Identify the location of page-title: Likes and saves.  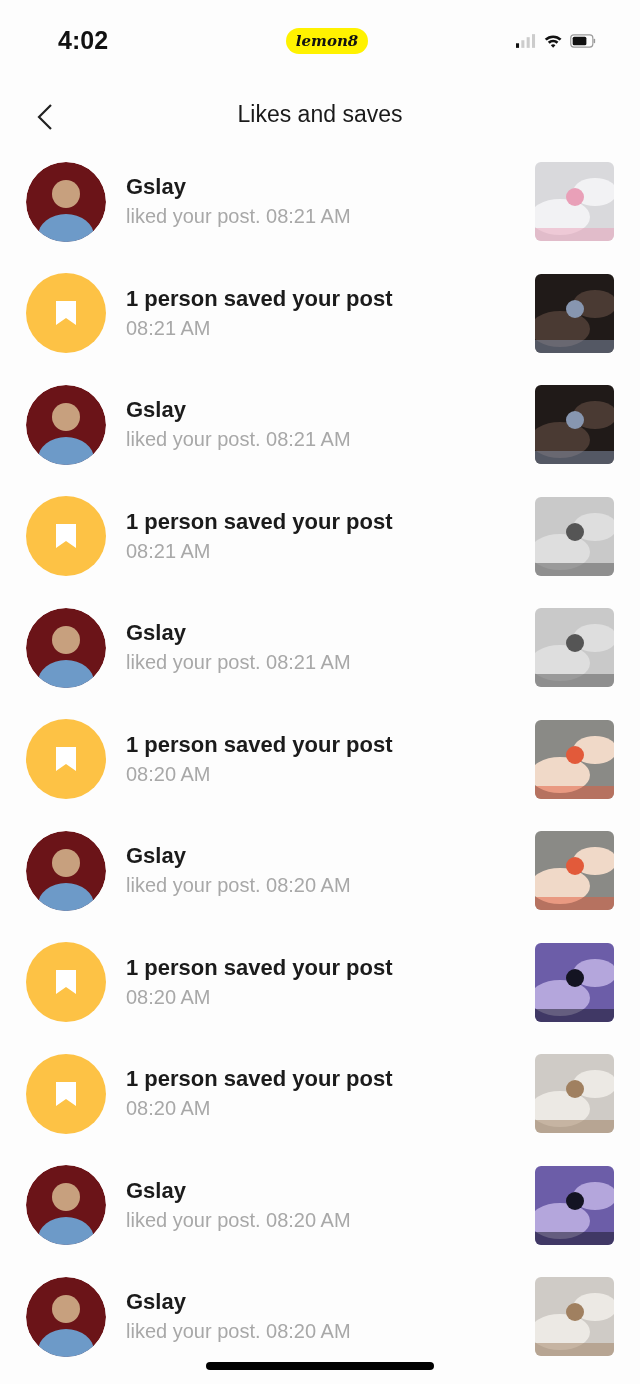
(320, 114).